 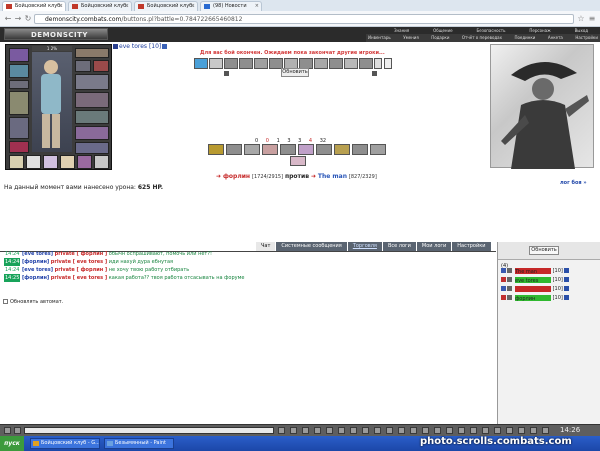 I want to click on arrow-right-icon, so click(x=374, y=73).